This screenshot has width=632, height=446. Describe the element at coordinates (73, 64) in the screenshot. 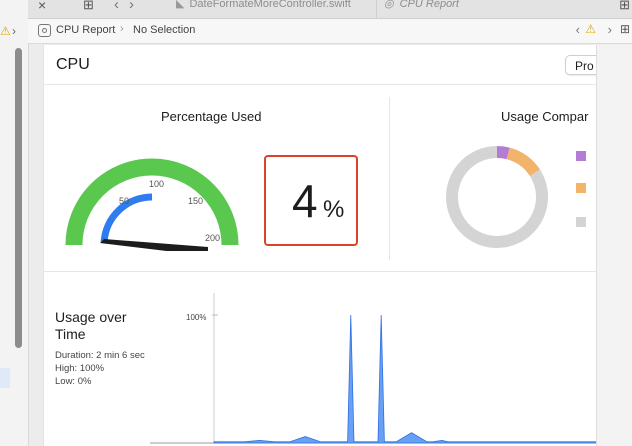

I see `report-title: CPU` at that location.